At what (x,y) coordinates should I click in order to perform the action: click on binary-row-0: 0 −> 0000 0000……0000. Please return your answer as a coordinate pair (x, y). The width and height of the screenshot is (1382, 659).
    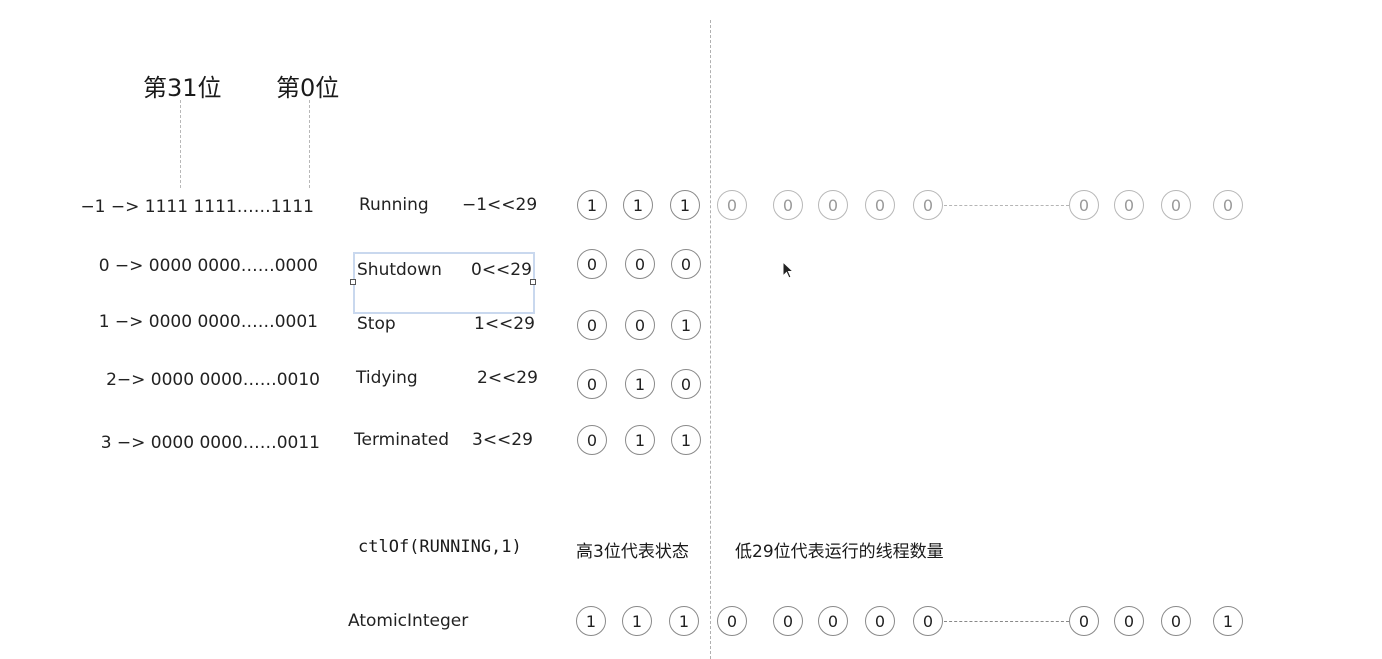
    Looking at the image, I should click on (208, 266).